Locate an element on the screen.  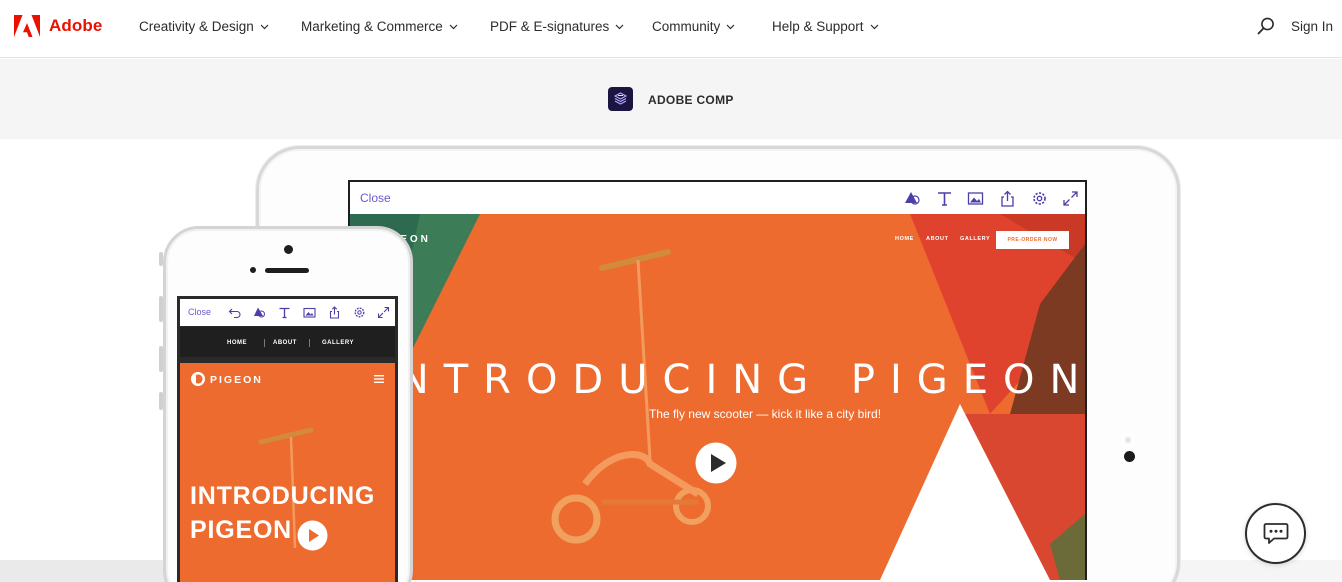
tablet-site-link-gallery: GALLERY is located at coordinates (975, 239).